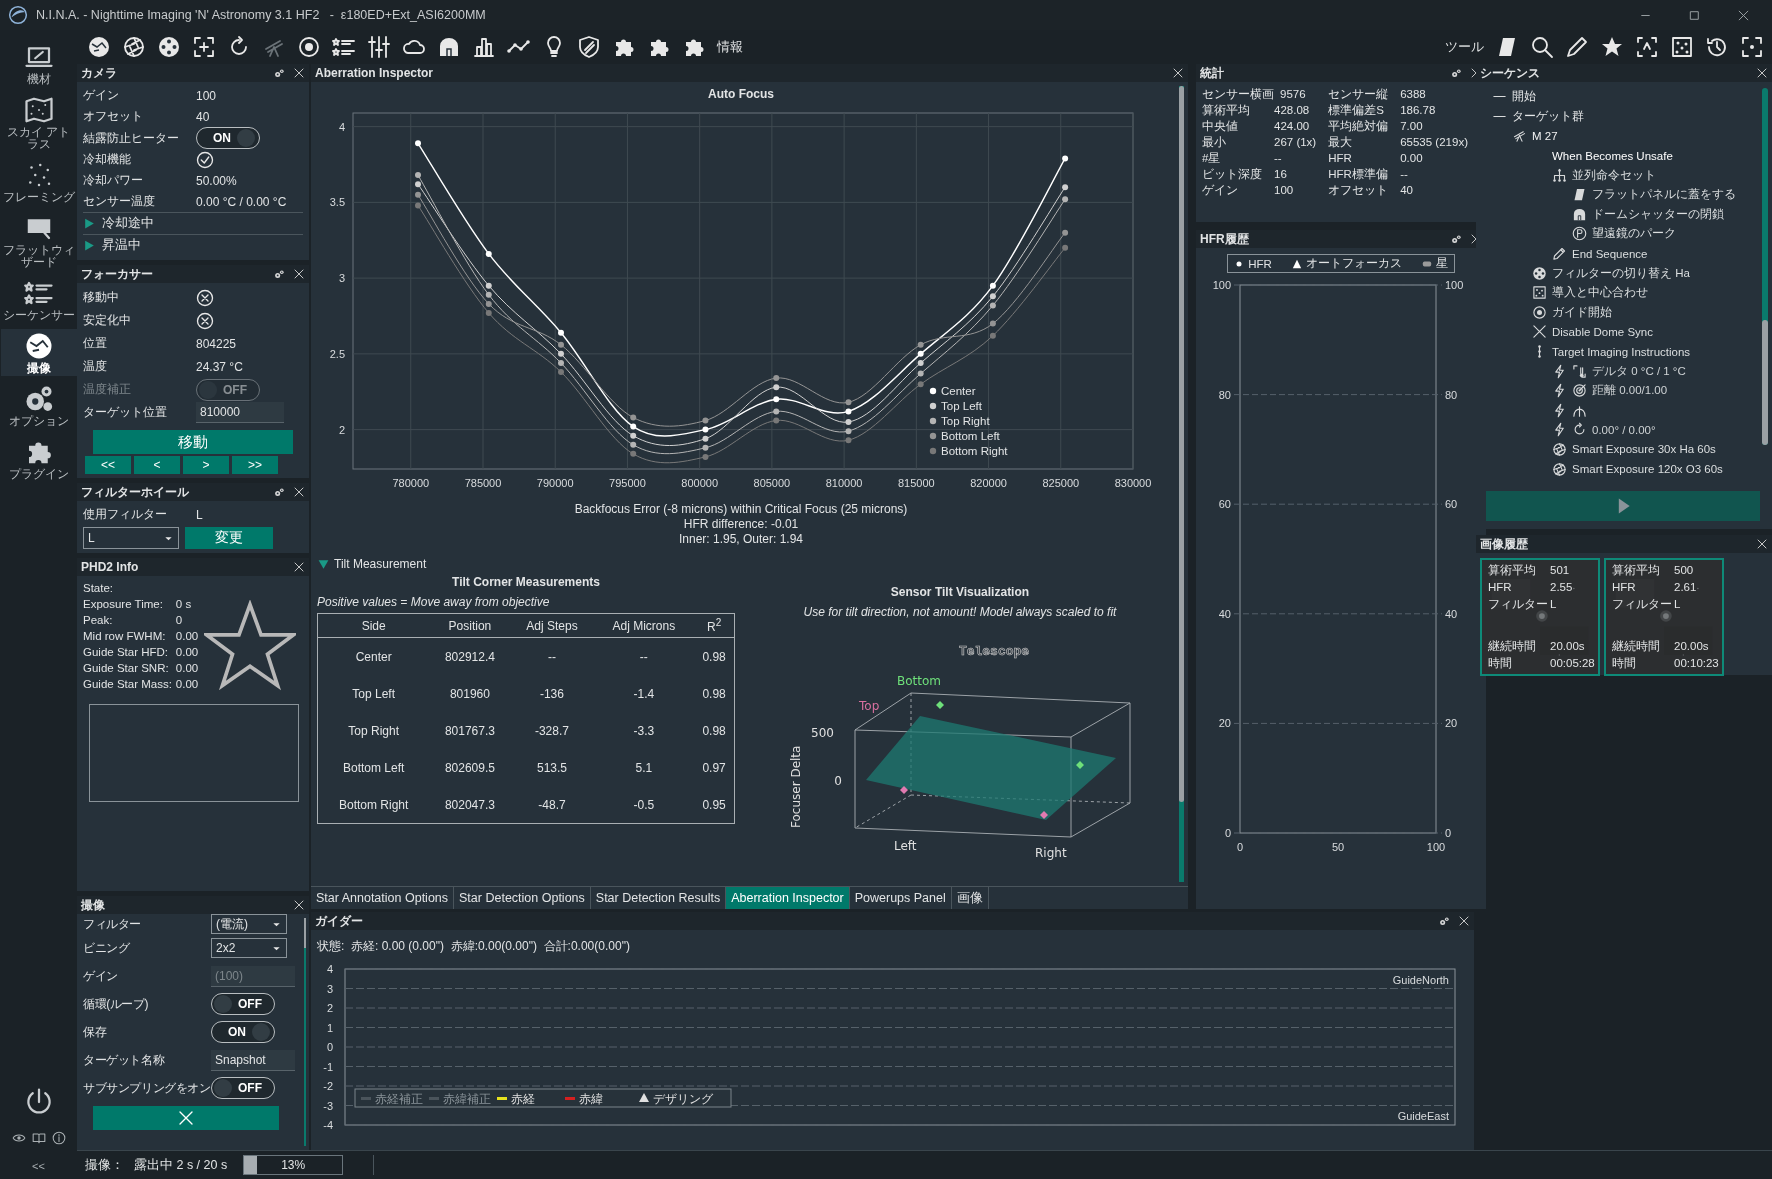  I want to click on eye-icon, so click(18, 1138).